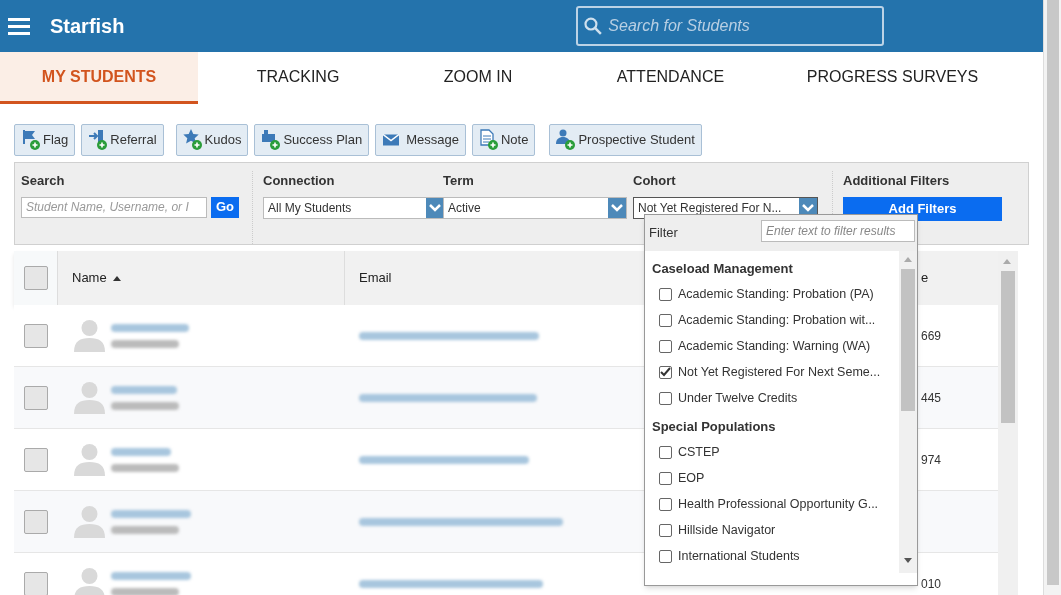  I want to click on toolbar-button: Message, so click(420, 140).